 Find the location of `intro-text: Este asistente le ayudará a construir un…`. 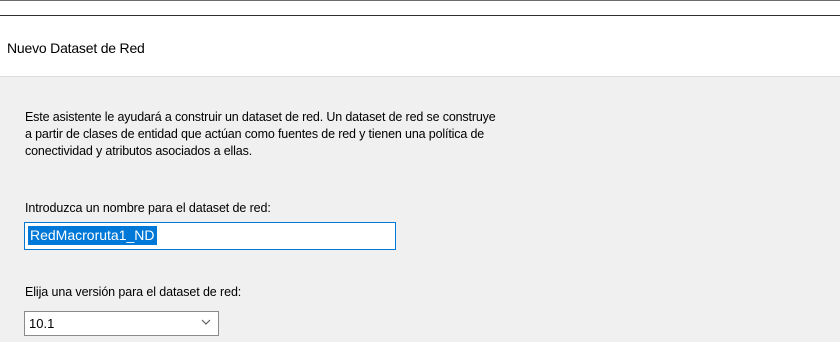

intro-text: Este asistente le ayudará a construir un… is located at coordinates (295, 134).